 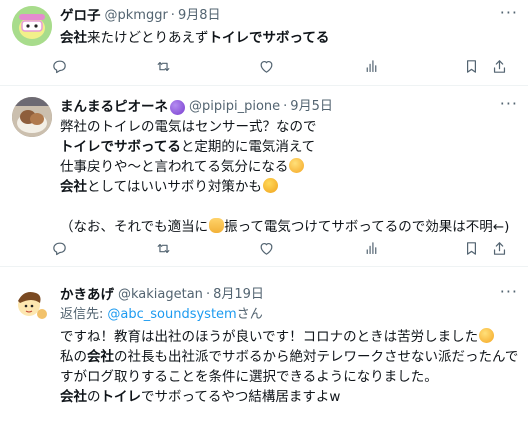 What do you see at coordinates (148, 38) in the screenshot?
I see `text-segment: 来たけどとりあえず` at bounding box center [148, 38].